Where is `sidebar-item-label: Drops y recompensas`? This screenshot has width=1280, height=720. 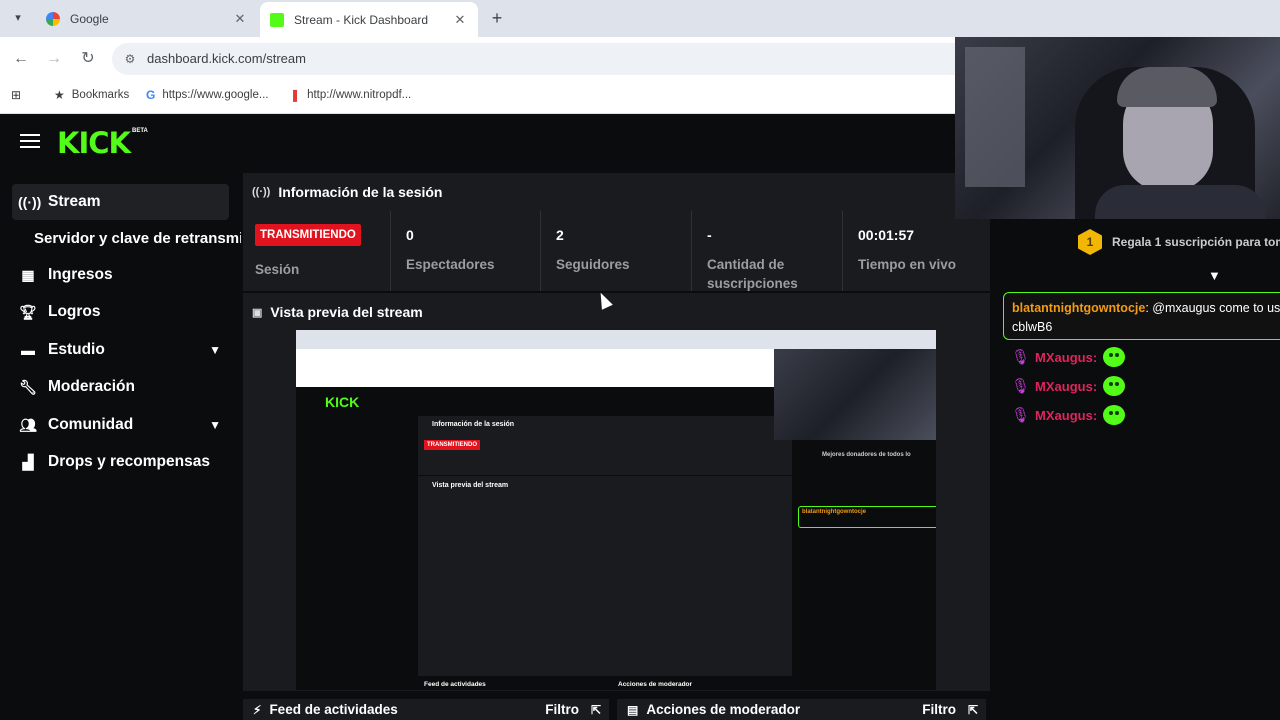
sidebar-item-label: Drops y recompensas is located at coordinates (129, 461).